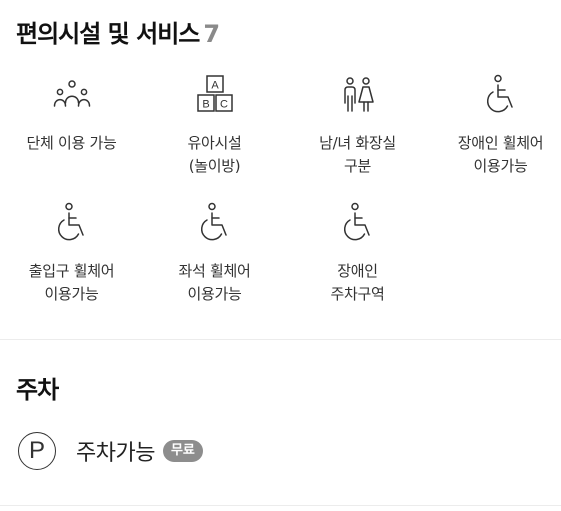  I want to click on amenity-label: 유아시설 (놀이방), so click(214, 154).